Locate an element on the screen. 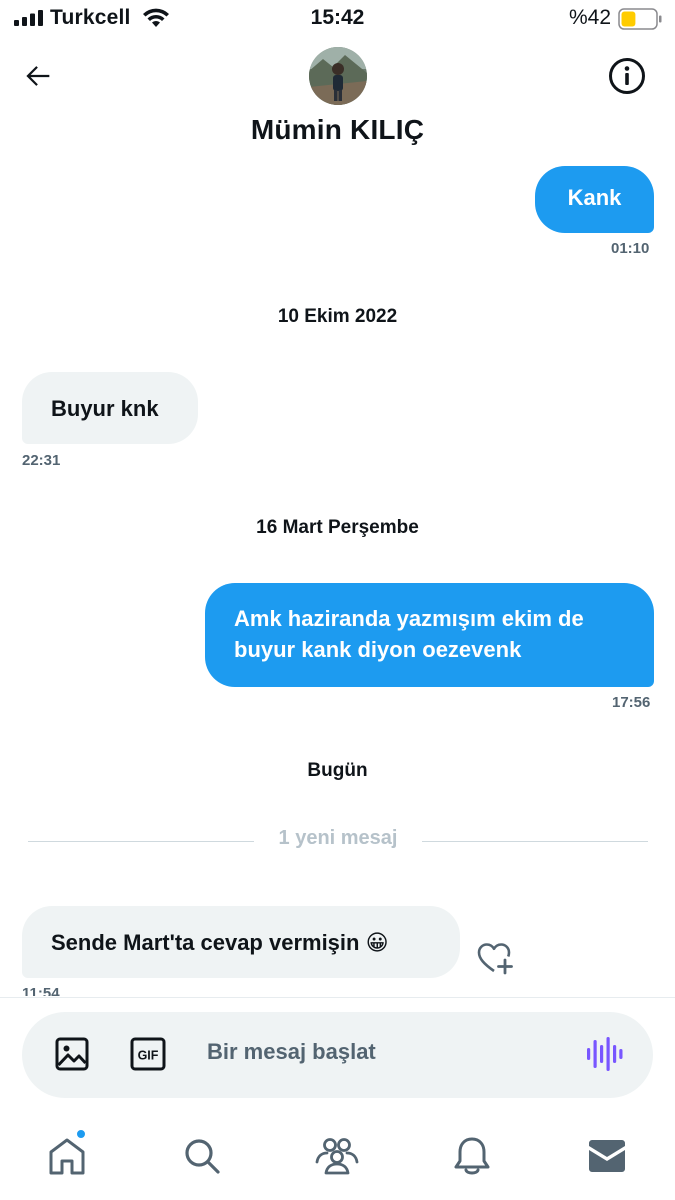  notifications-icon is located at coordinates (472, 1156).